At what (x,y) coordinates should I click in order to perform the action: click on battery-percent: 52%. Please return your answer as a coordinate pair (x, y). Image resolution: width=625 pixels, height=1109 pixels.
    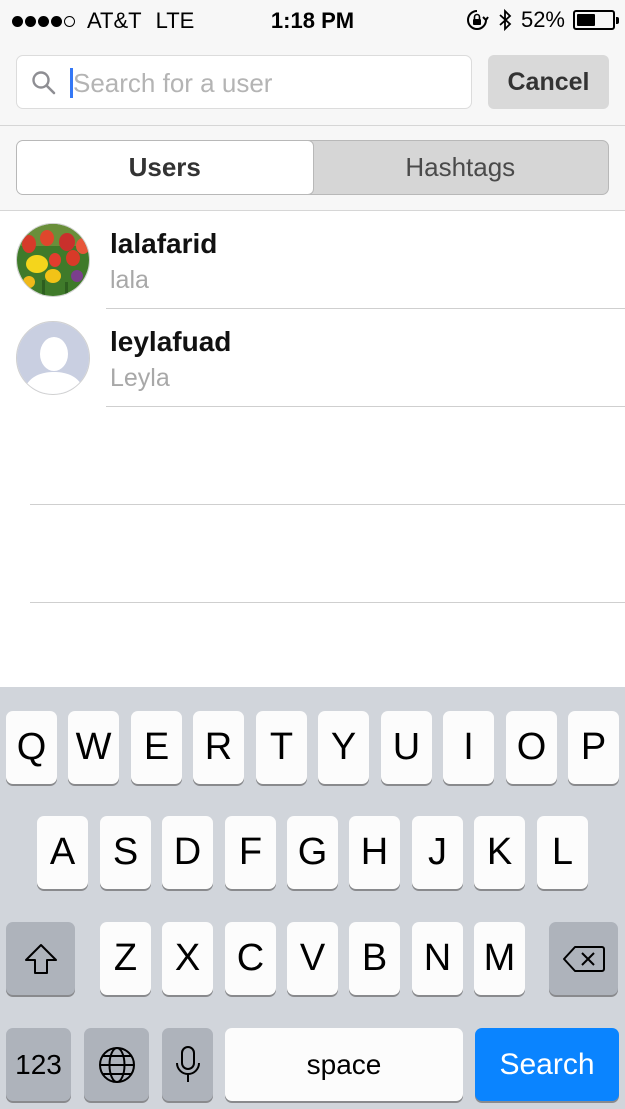
    Looking at the image, I should click on (542, 19).